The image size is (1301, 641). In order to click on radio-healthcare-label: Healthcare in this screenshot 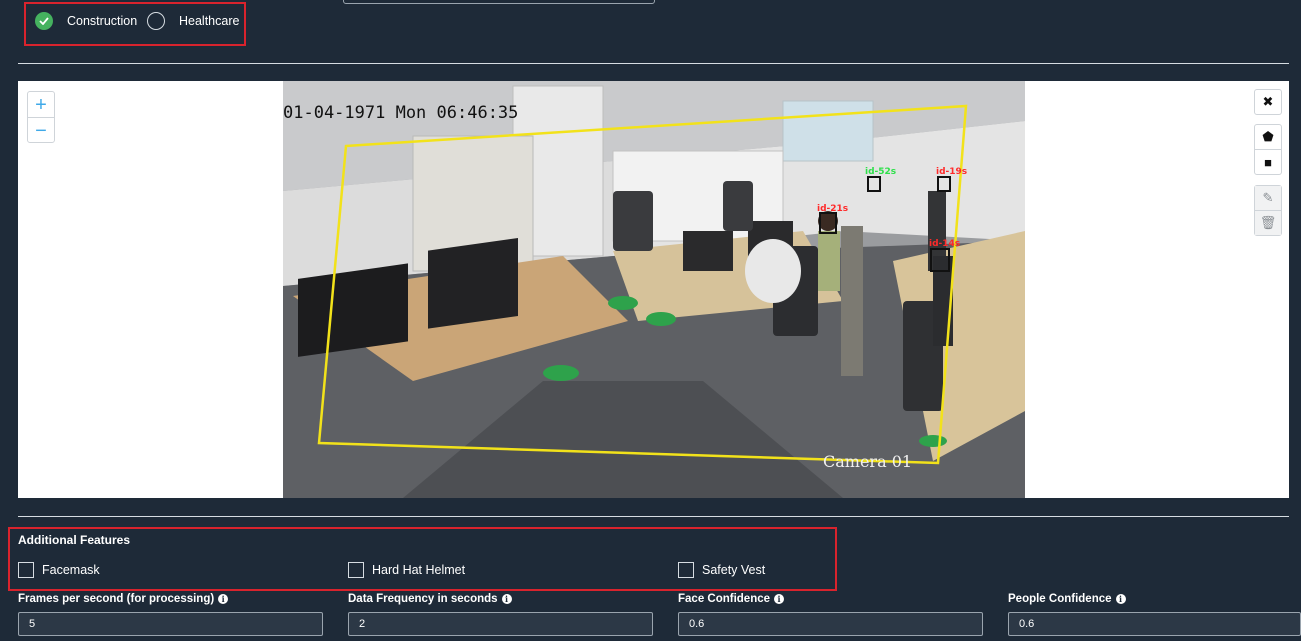, I will do `click(209, 21)`.